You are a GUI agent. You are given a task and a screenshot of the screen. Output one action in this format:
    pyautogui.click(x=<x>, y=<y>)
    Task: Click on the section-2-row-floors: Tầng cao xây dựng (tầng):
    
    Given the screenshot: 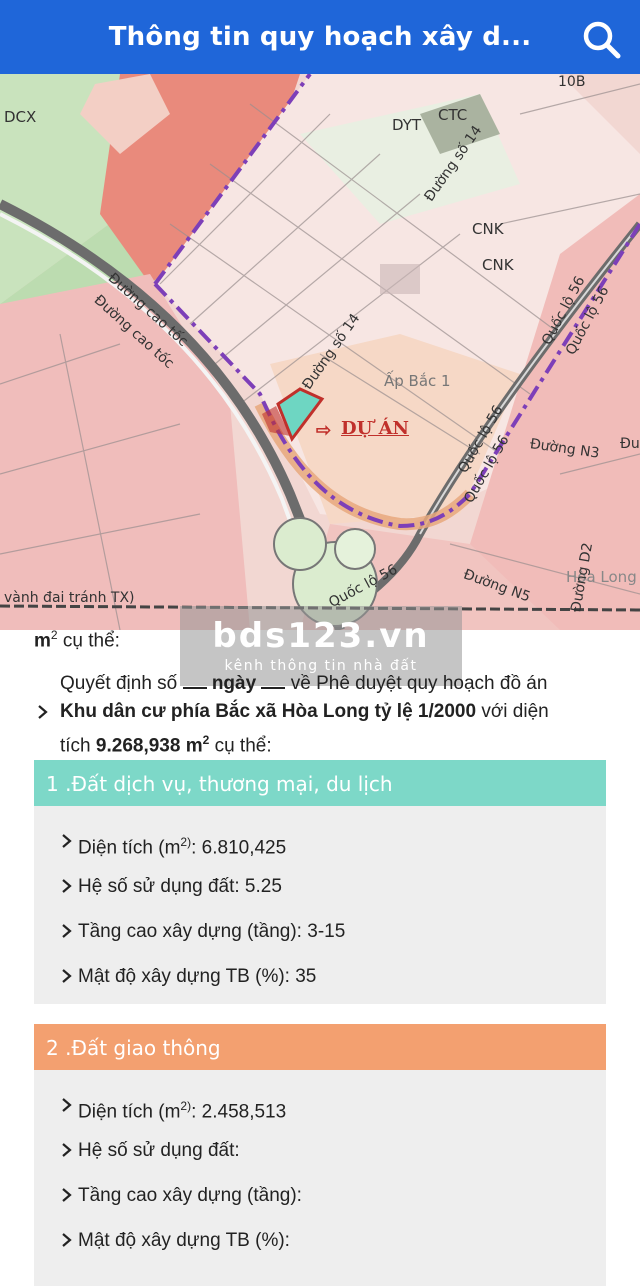 What is the action you would take?
    pyautogui.click(x=320, y=1204)
    